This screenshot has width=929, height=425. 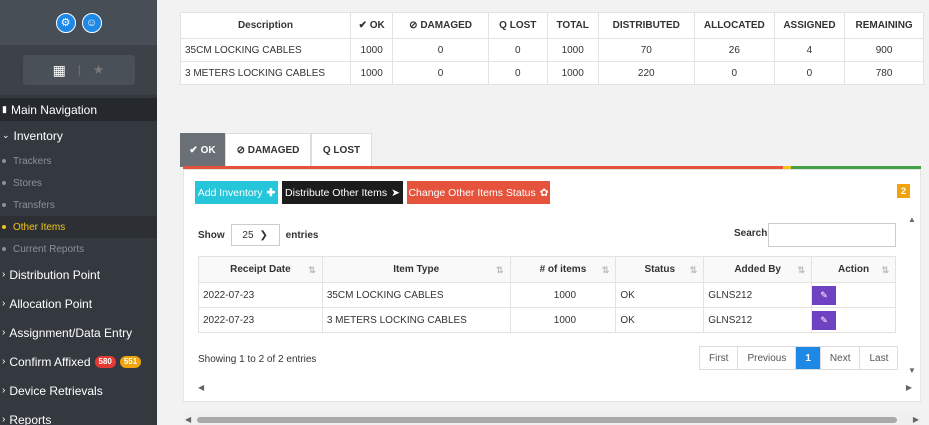 I want to click on header-label: Added By, so click(x=757, y=269).